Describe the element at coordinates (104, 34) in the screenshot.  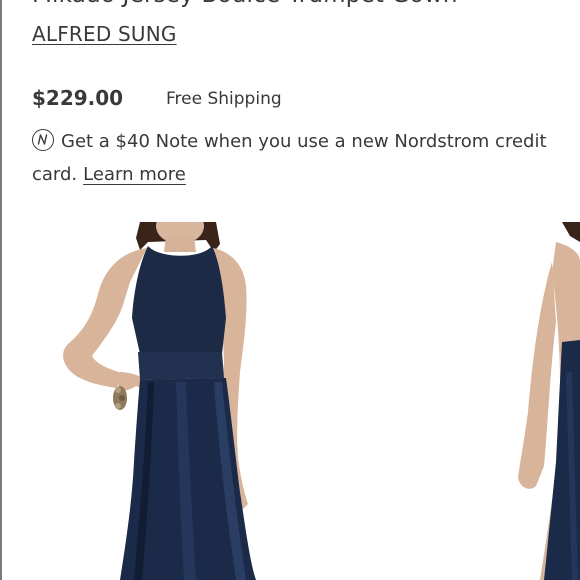
I see `brand-link: ALFRED SUNG` at that location.